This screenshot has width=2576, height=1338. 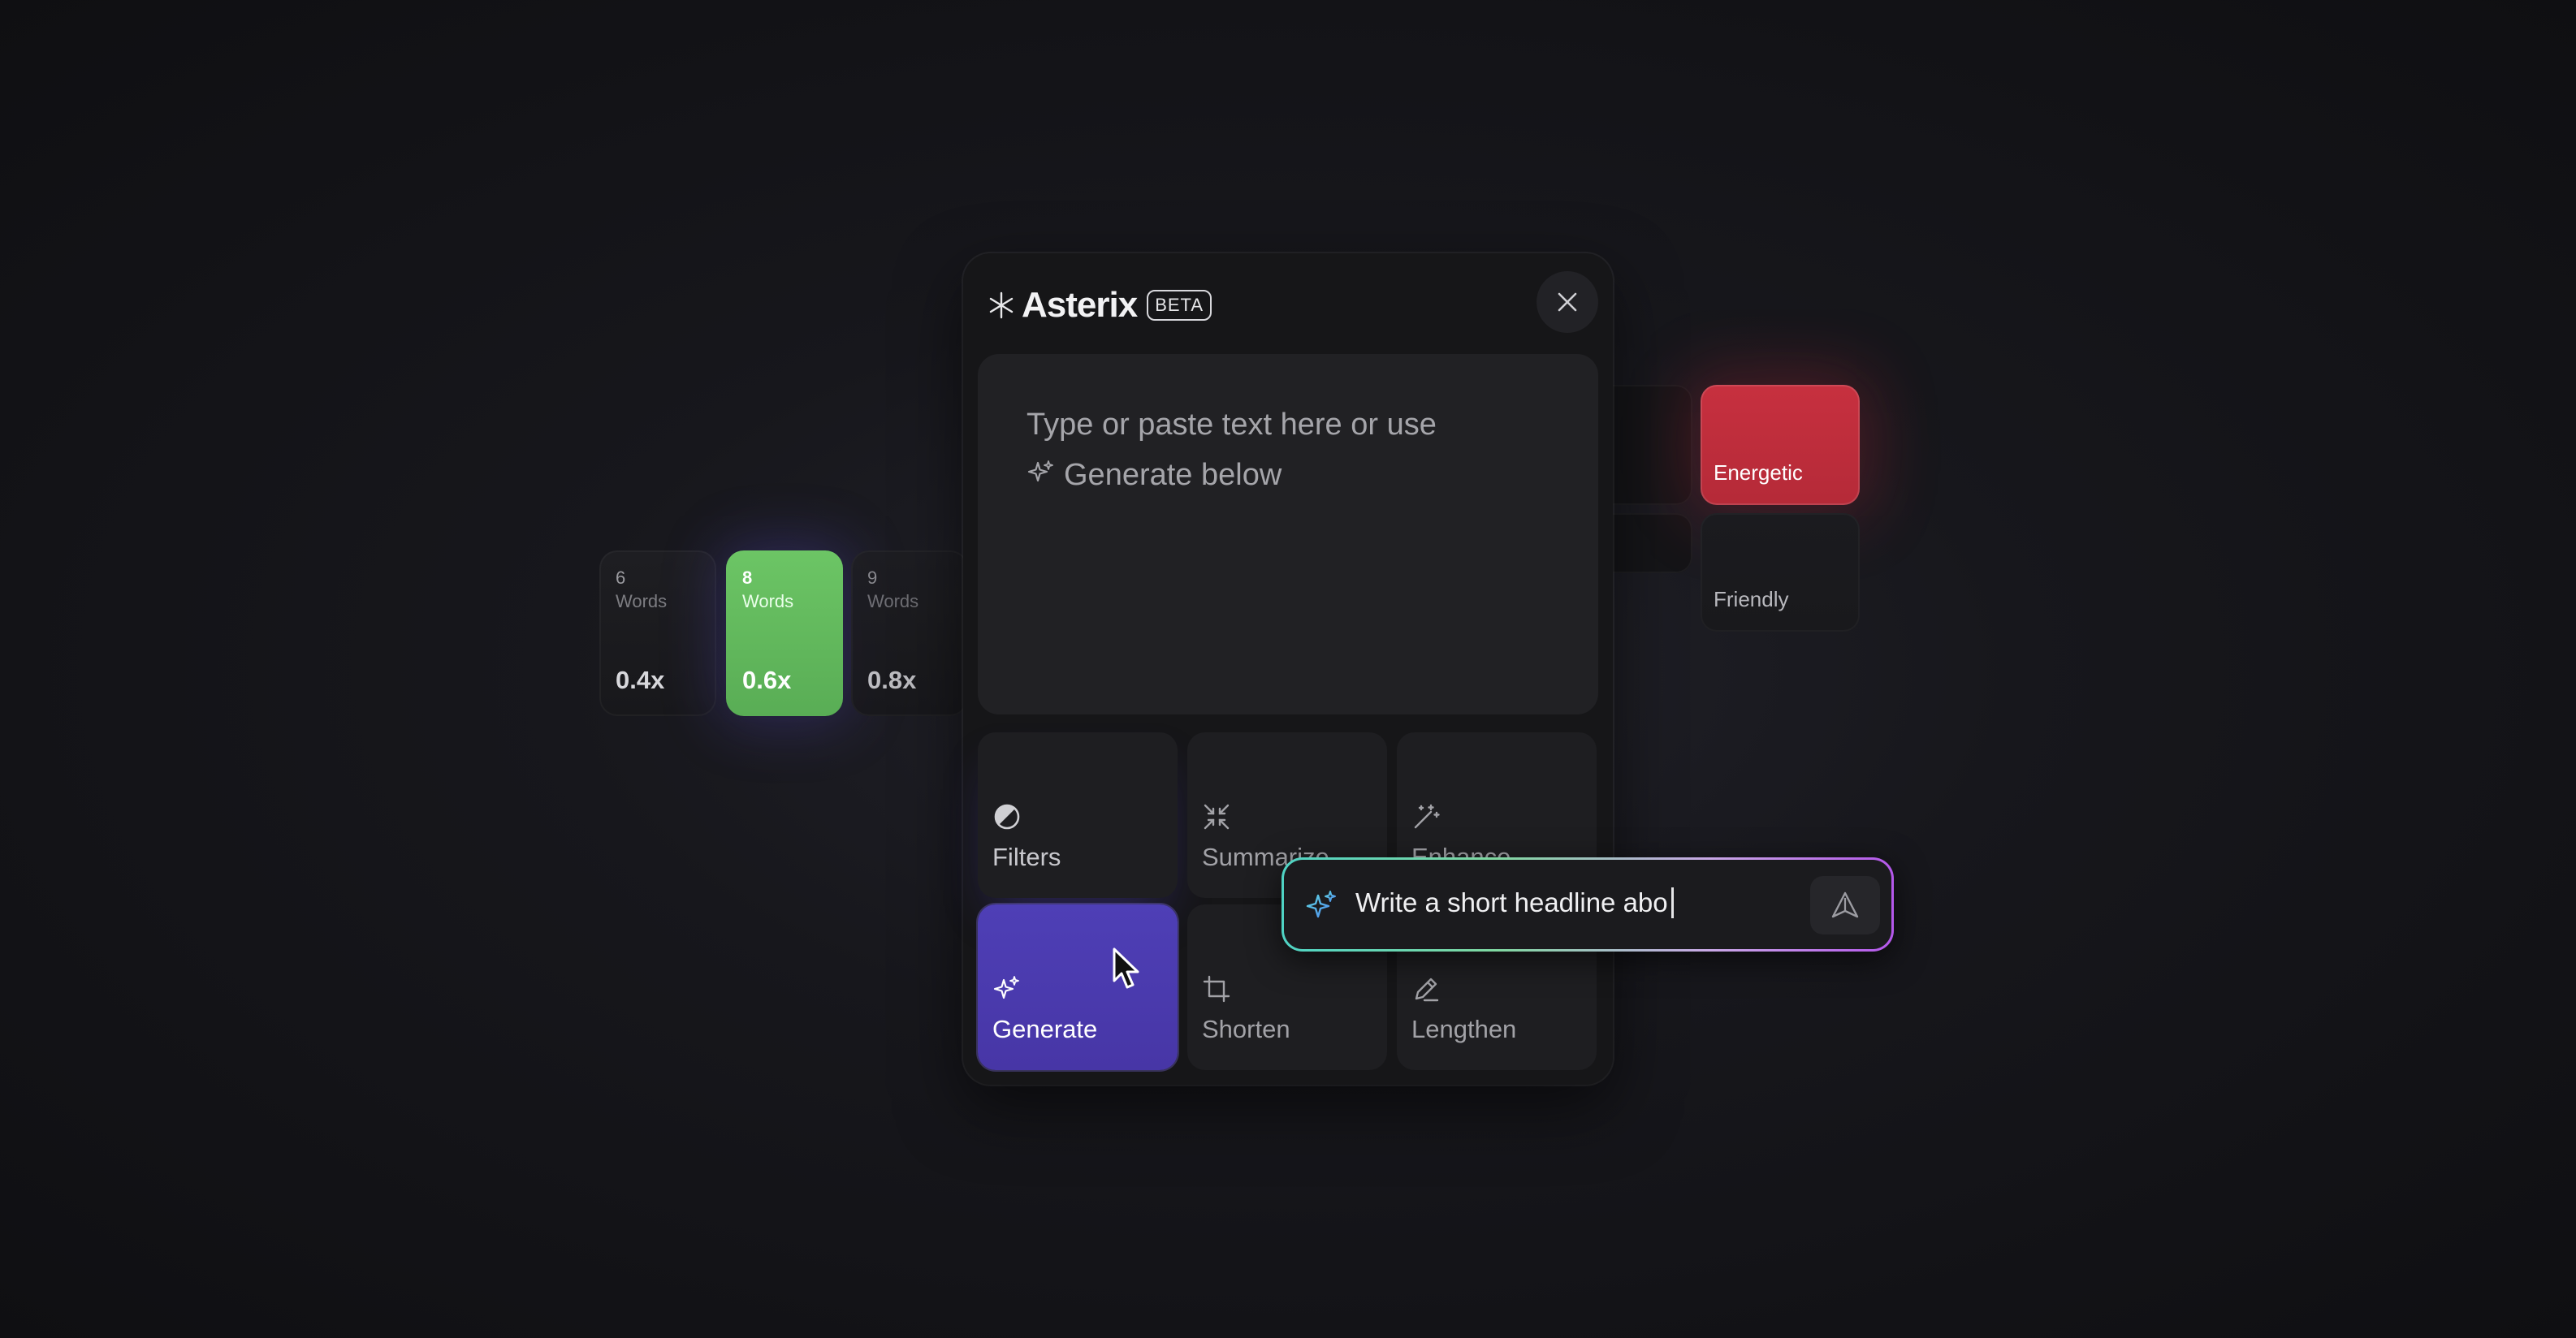 I want to click on prompt-input: Write a short headline abo, so click(x=1588, y=904).